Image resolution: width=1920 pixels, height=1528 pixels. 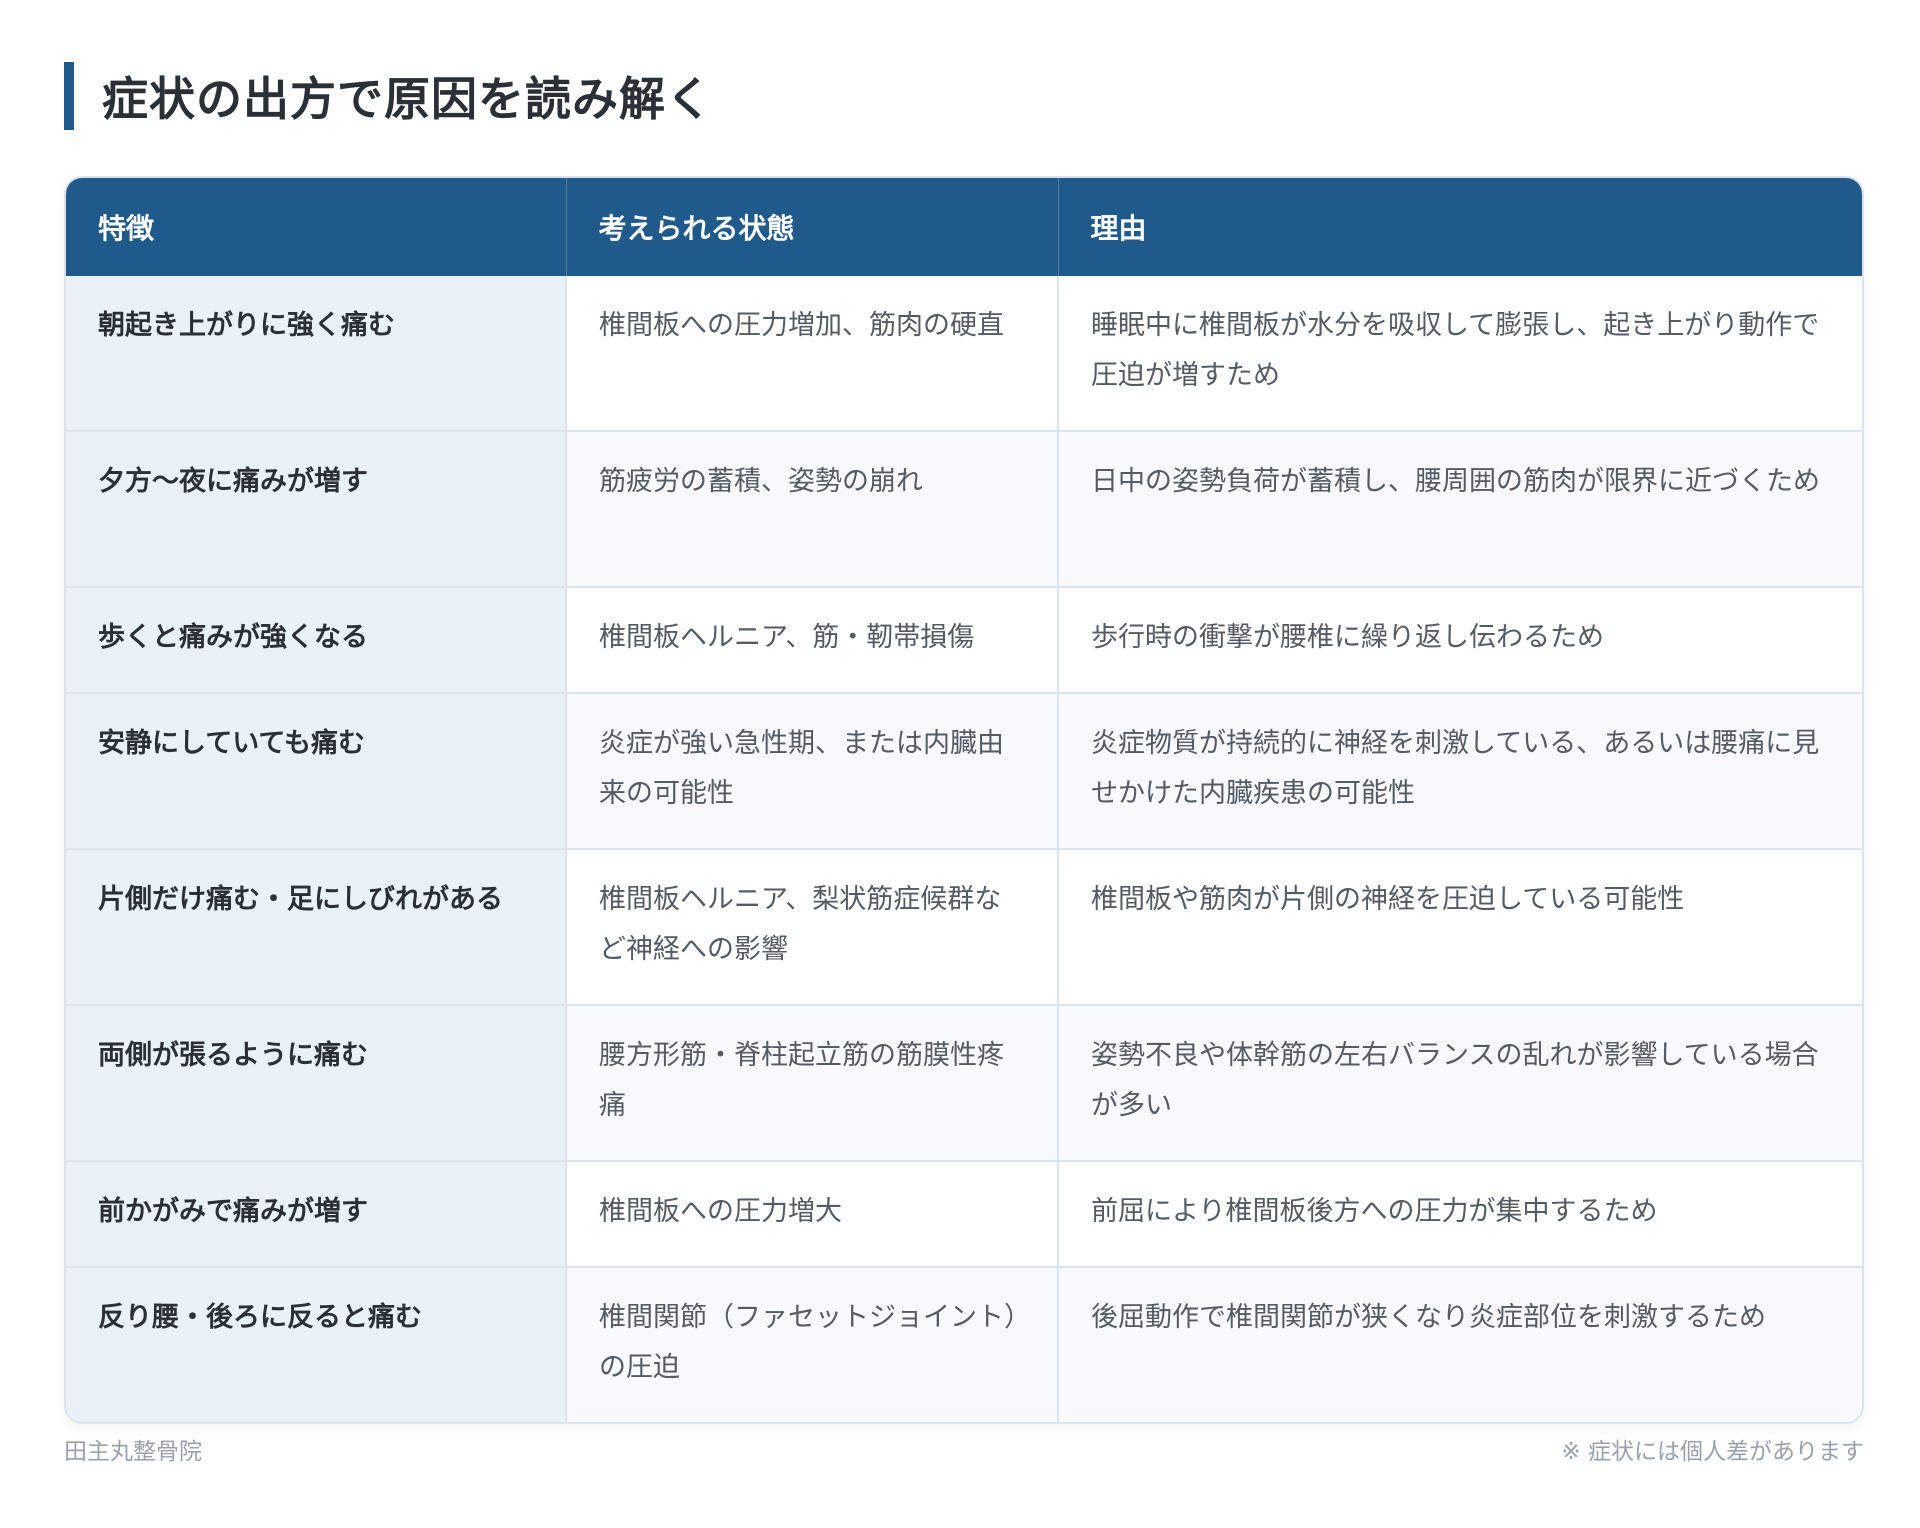 I want to click on condition-cell: 椎間関節（ファセットジョイント）の圧迫, so click(x=812, y=1344).